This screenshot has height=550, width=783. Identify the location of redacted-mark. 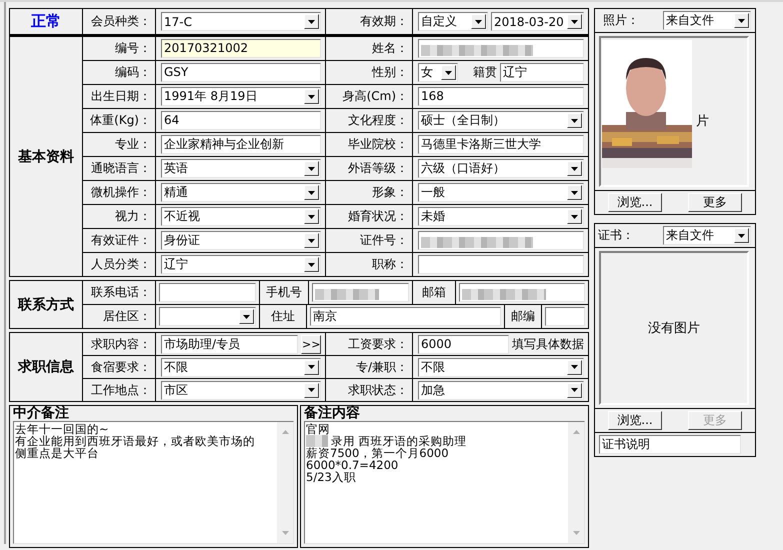
(347, 294).